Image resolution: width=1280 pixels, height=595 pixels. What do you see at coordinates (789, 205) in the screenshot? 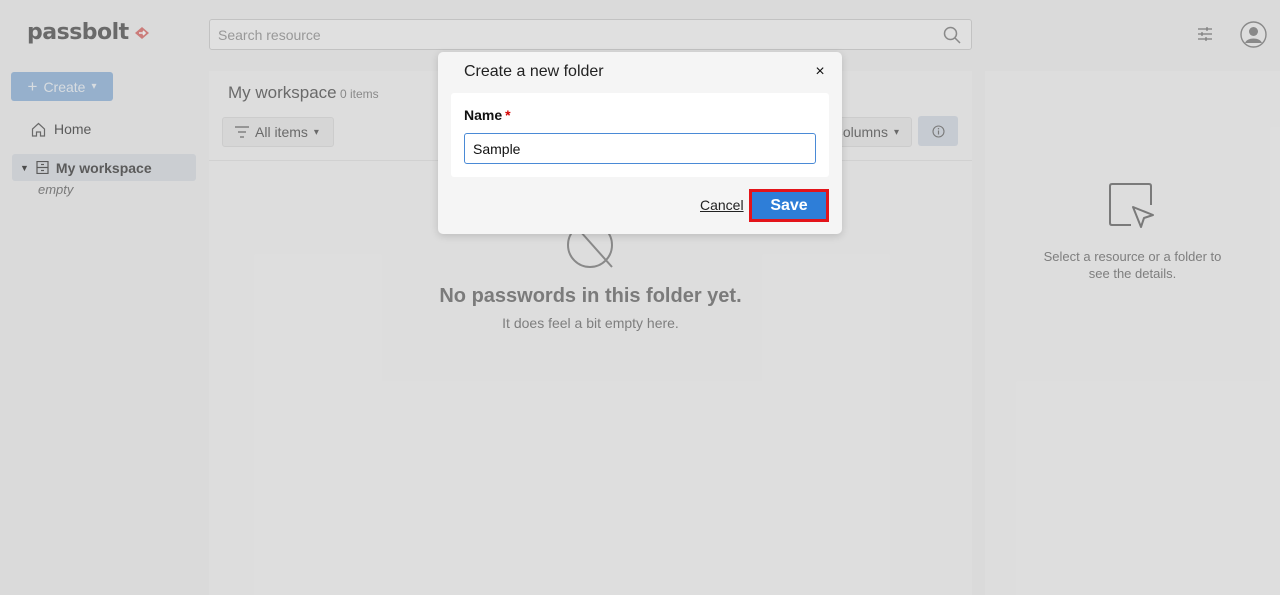
I see `save-button: Save` at bounding box center [789, 205].